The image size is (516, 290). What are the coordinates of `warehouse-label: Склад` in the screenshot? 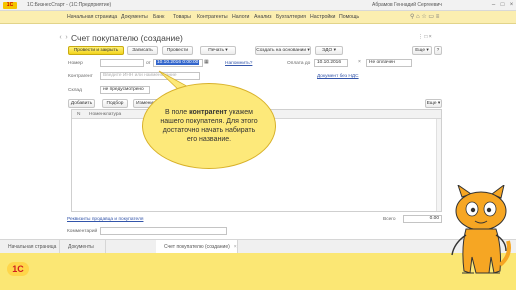 It's located at (75, 90).